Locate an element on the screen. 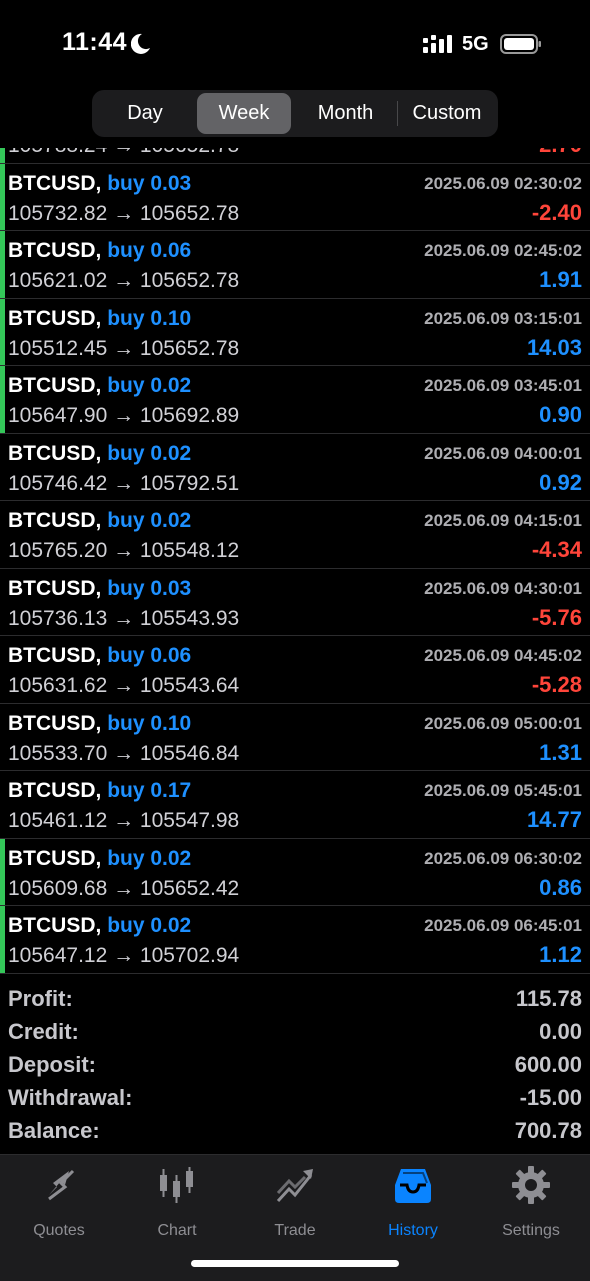 The height and width of the screenshot is (1281, 590). deal-symbol-line: BTCUSD, buy 0.10 is located at coordinates (99, 724).